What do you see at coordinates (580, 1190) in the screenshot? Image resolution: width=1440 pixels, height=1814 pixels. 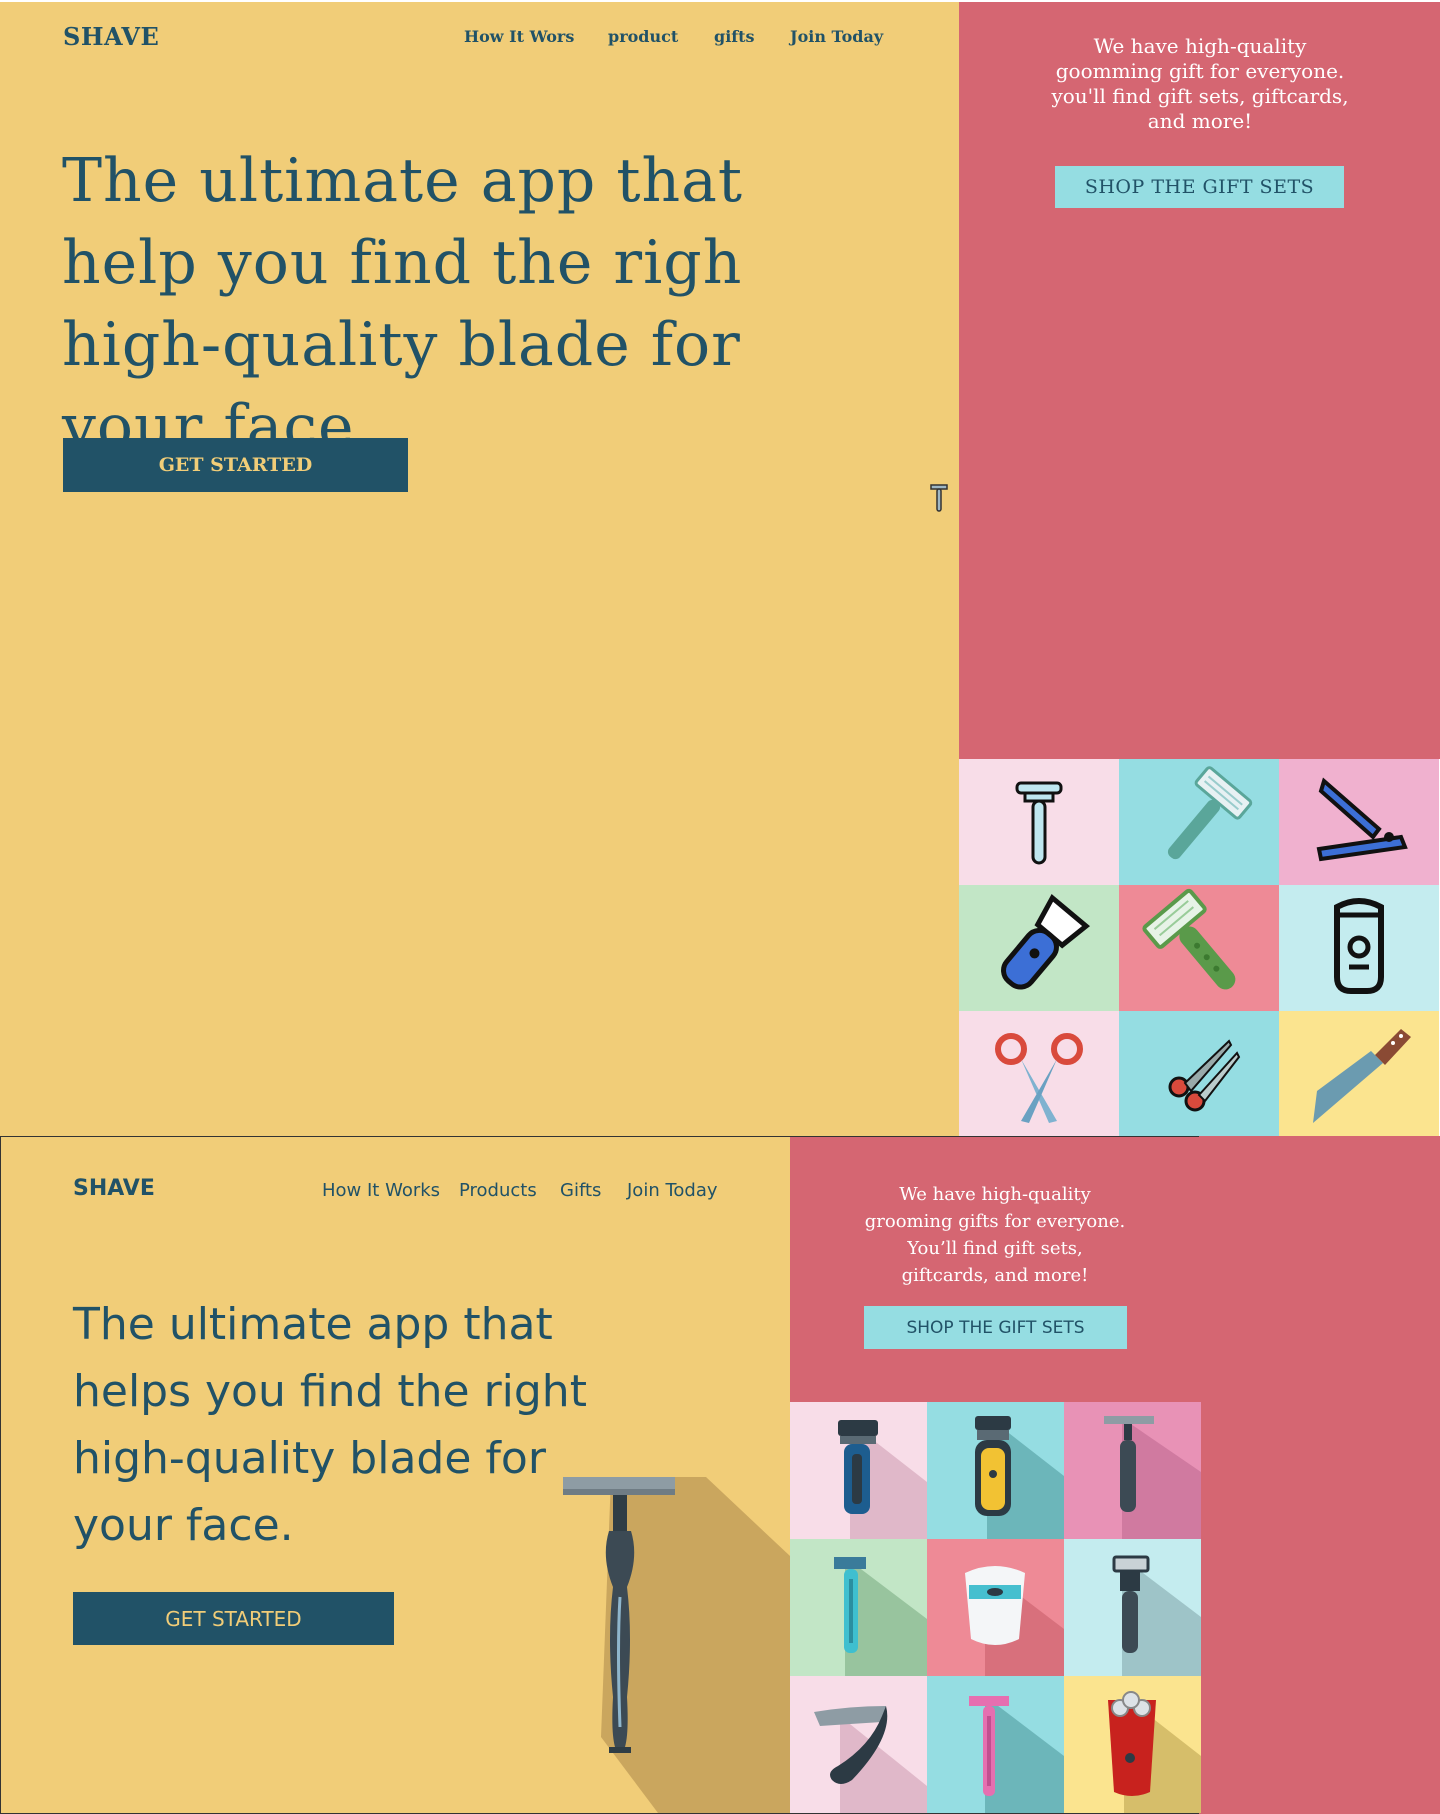 I see `nav-gifts: Gifts` at bounding box center [580, 1190].